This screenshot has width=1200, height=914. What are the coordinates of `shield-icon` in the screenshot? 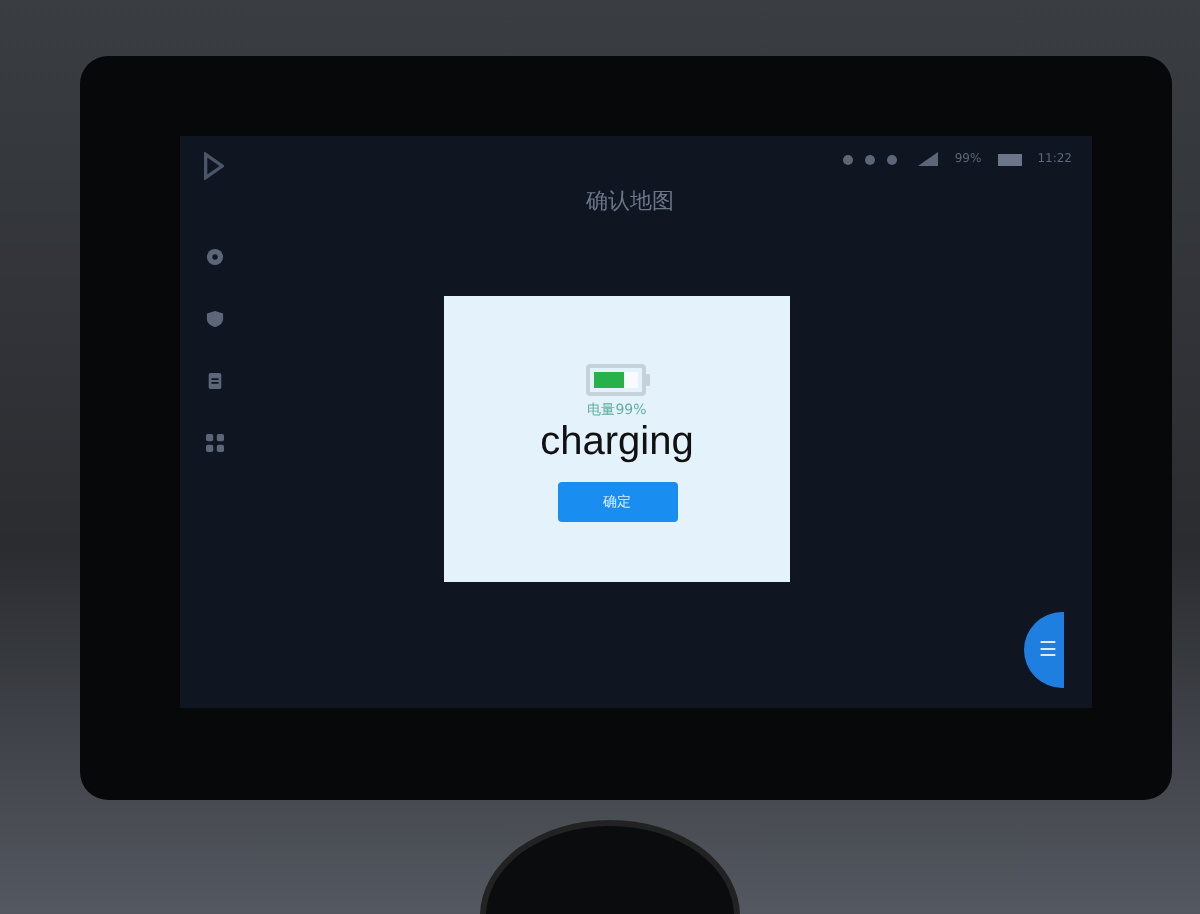 It's located at (214, 319).